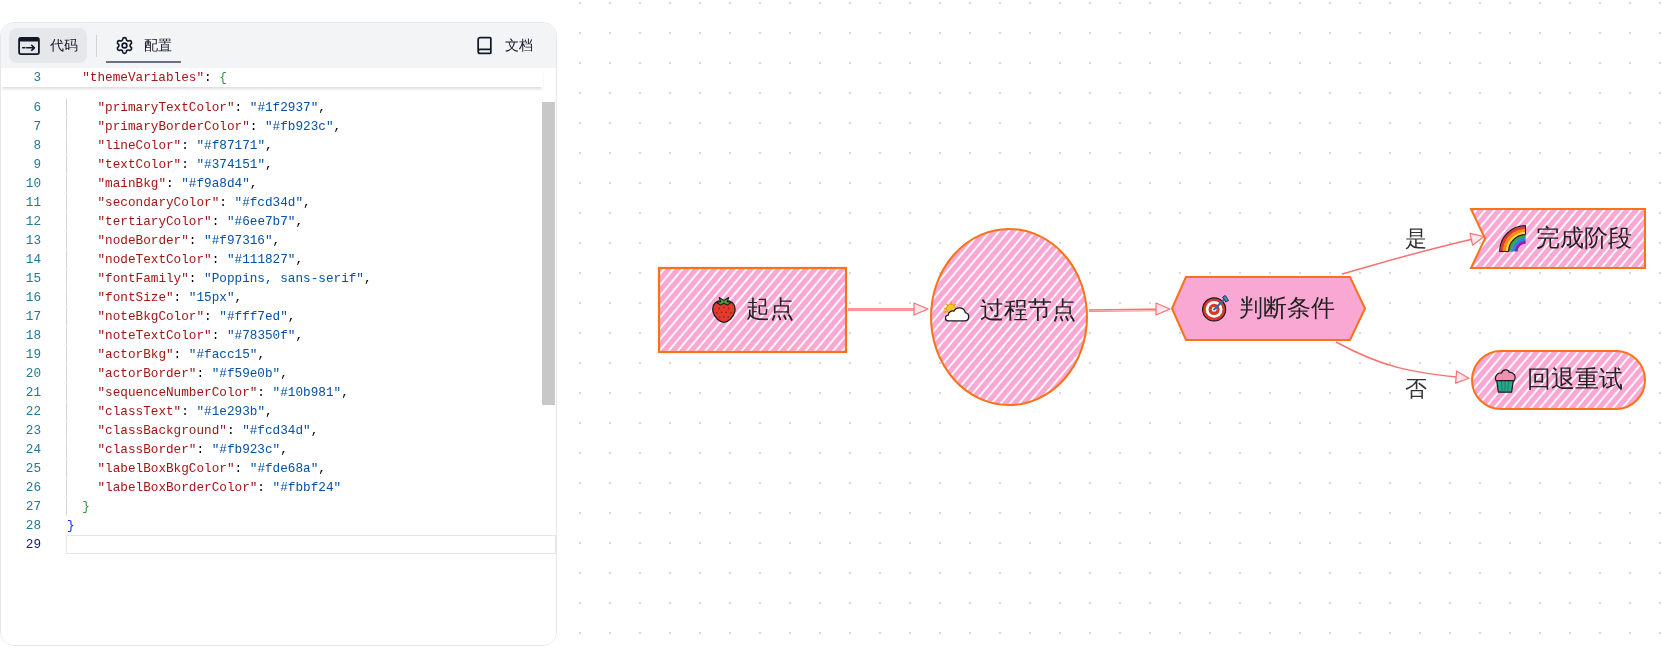  What do you see at coordinates (37, 126) in the screenshot?
I see `line-number: 7` at bounding box center [37, 126].